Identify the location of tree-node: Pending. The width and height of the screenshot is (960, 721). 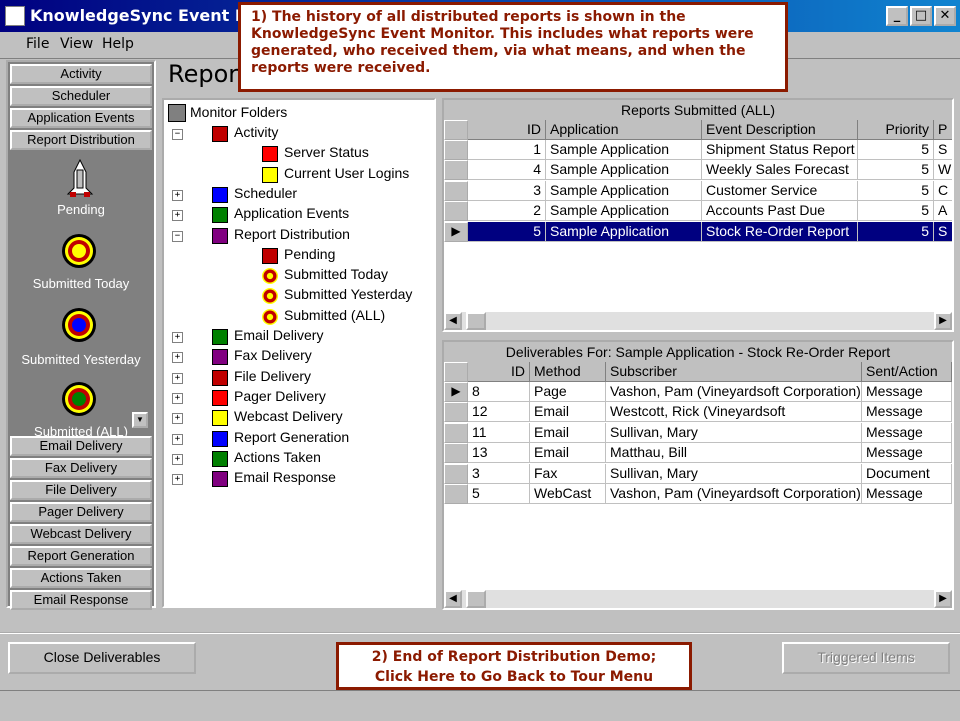
(309, 254).